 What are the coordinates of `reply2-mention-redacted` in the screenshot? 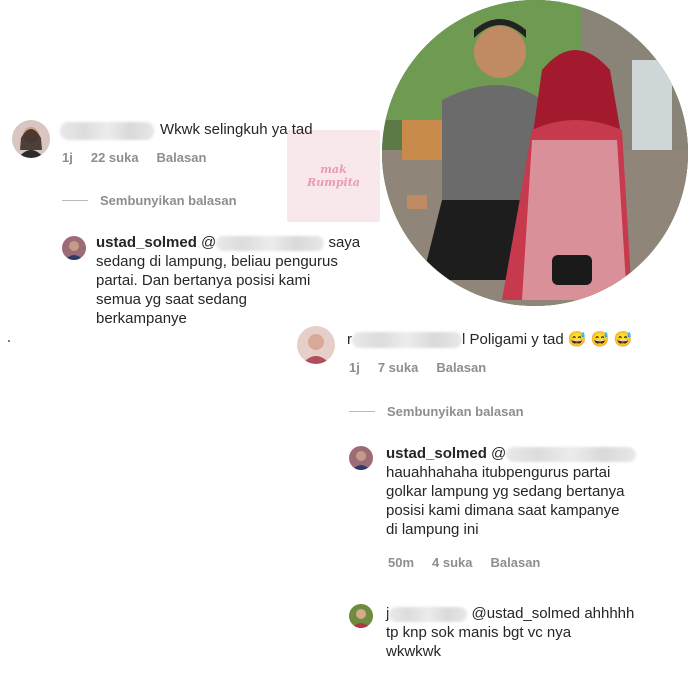 It's located at (571, 454).